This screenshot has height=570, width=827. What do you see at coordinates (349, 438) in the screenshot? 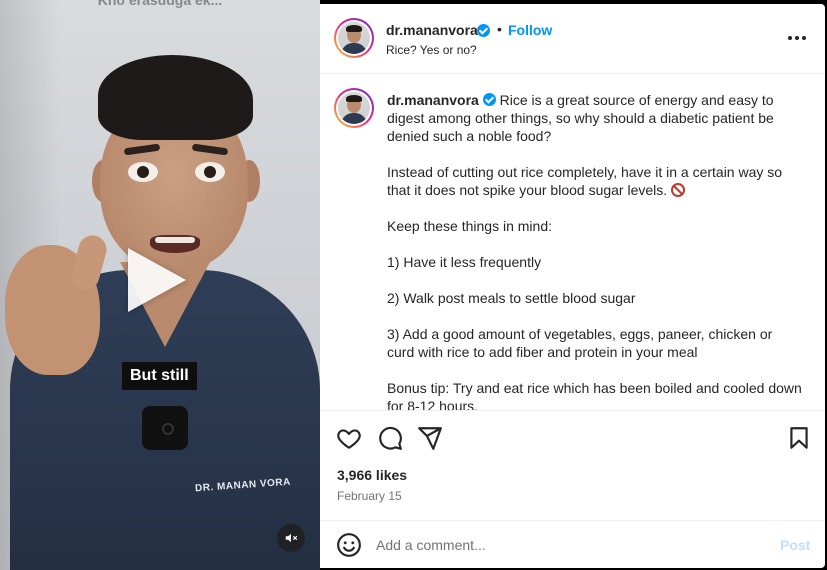
I see `heart-icon` at bounding box center [349, 438].